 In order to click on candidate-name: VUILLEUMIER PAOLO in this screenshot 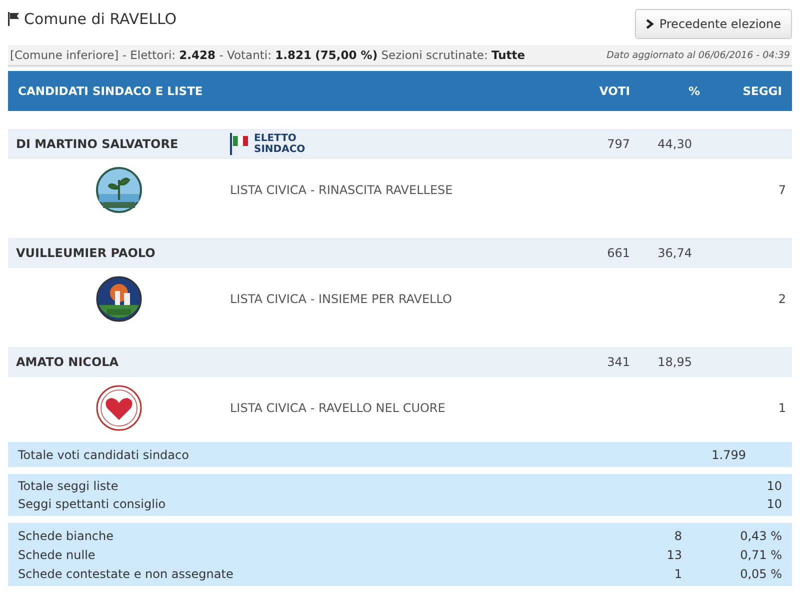, I will do `click(85, 253)`.